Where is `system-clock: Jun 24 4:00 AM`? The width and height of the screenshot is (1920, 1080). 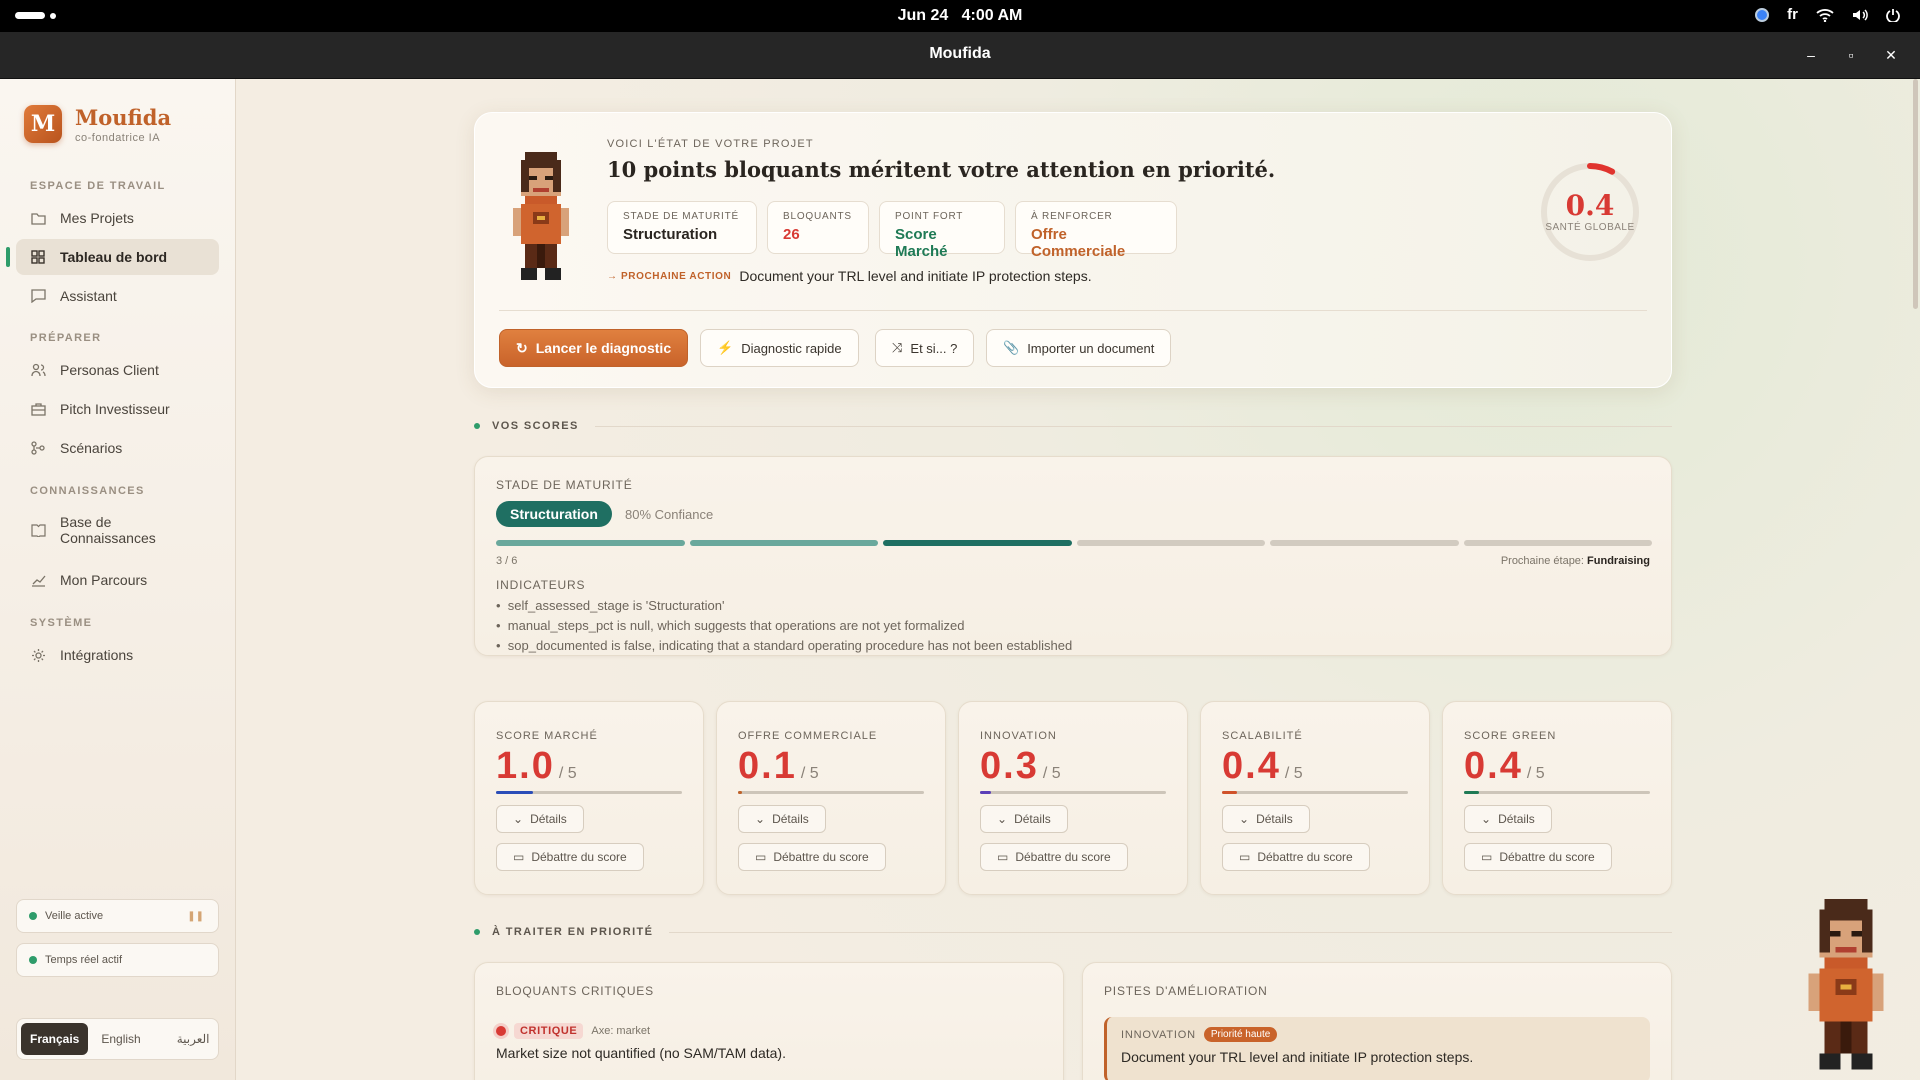 system-clock: Jun 24 4:00 AM is located at coordinates (960, 16).